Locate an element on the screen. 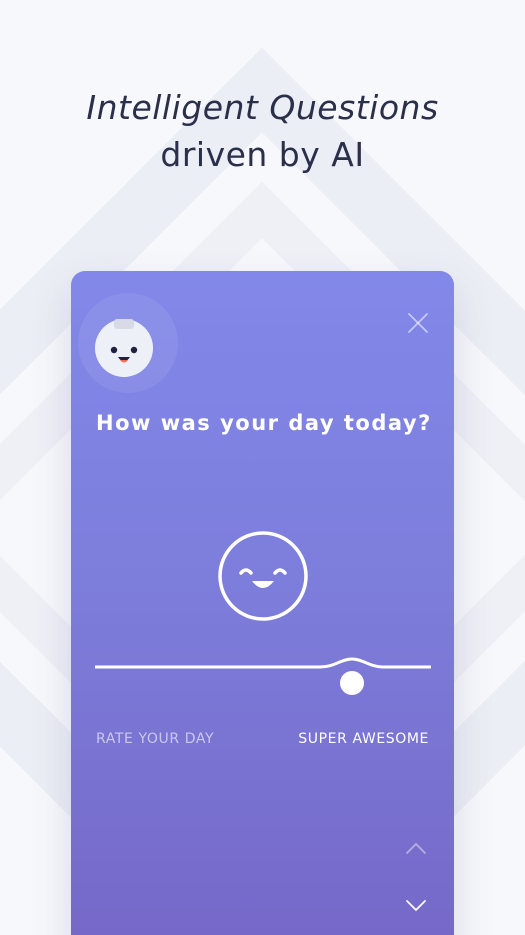 This screenshot has height=935, width=525. chevron-down-icon is located at coordinates (416, 906).